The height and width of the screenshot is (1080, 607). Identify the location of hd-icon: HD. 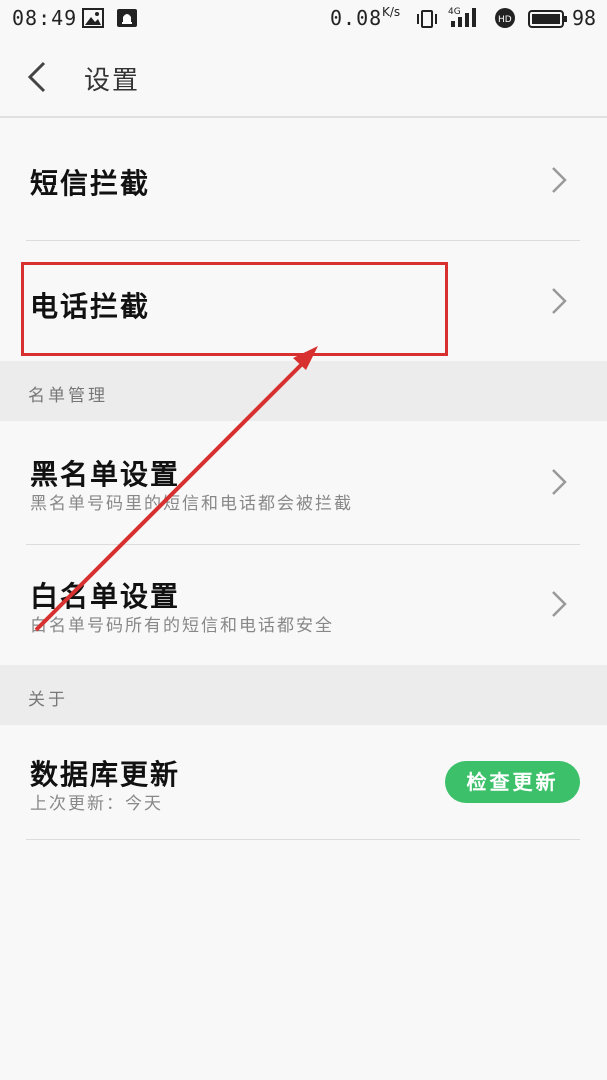
(505, 20).